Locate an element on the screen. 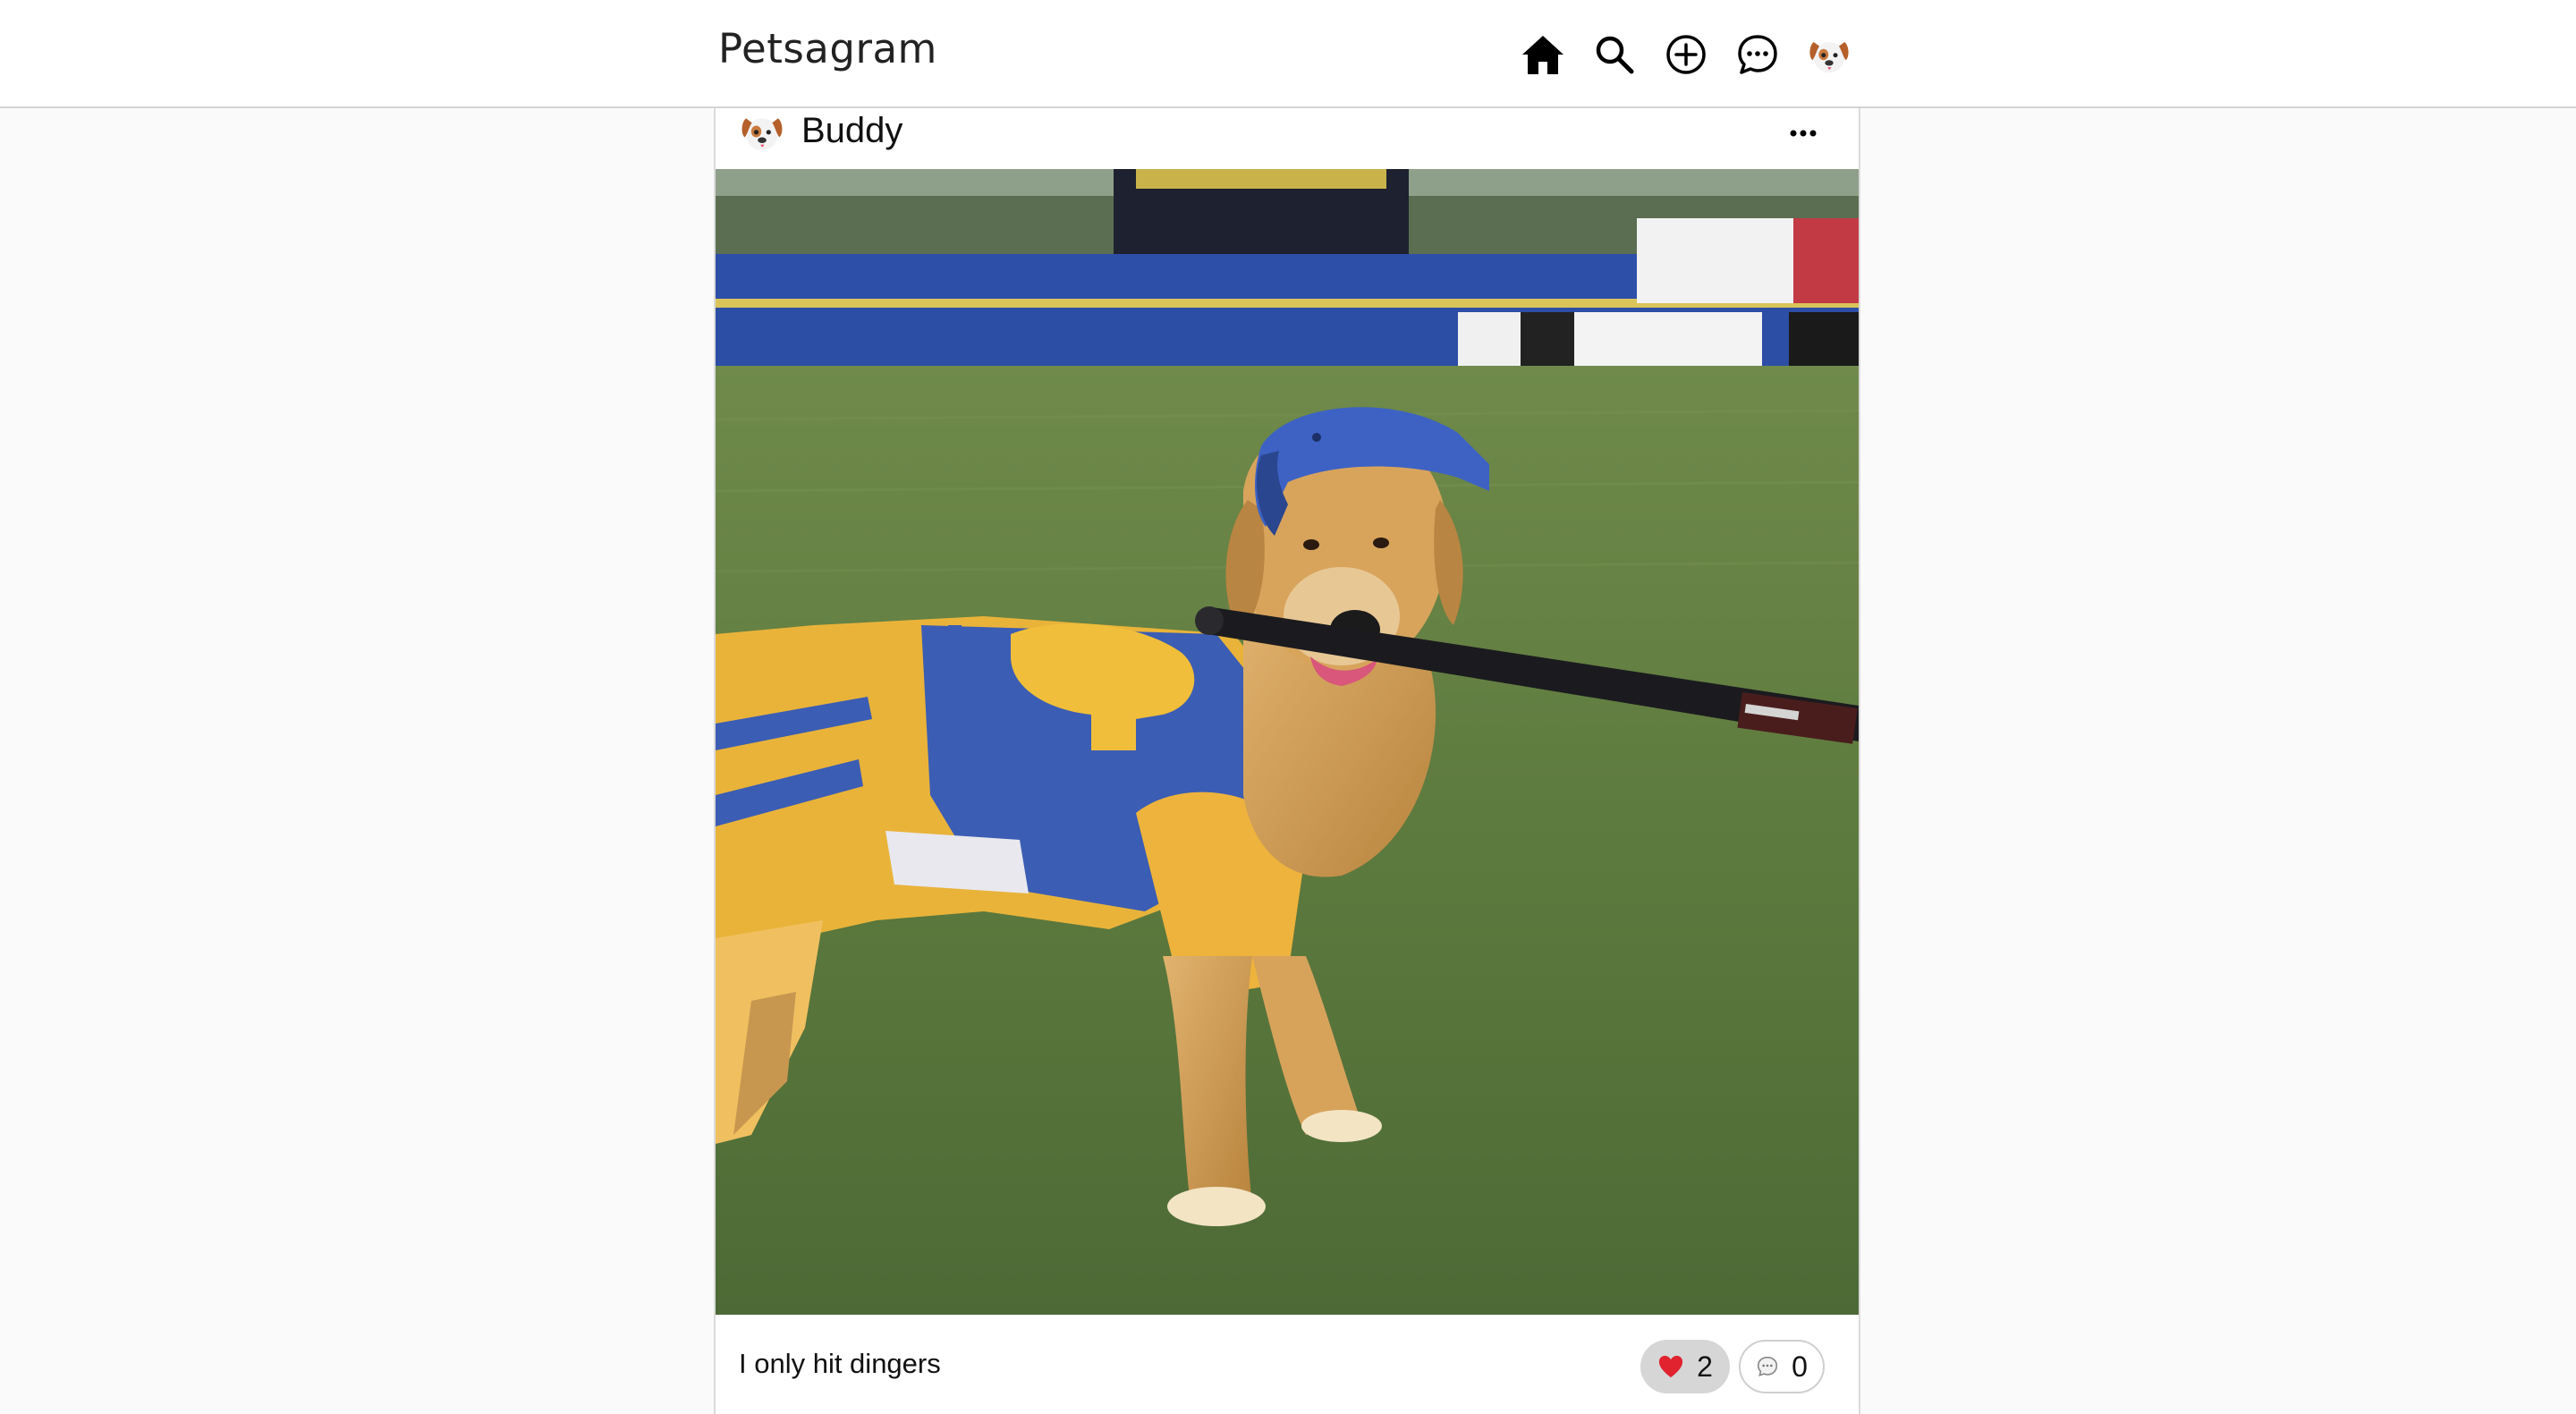  search-icon is located at coordinates (1614, 54).